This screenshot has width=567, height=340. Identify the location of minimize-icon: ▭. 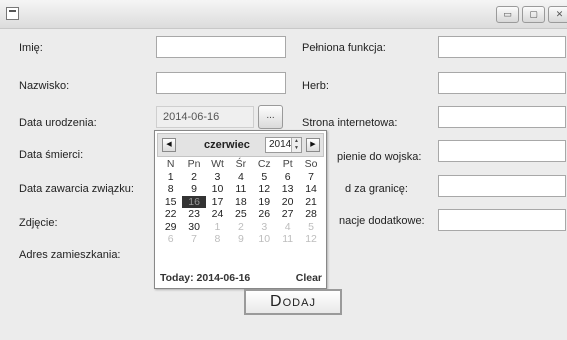
(507, 14).